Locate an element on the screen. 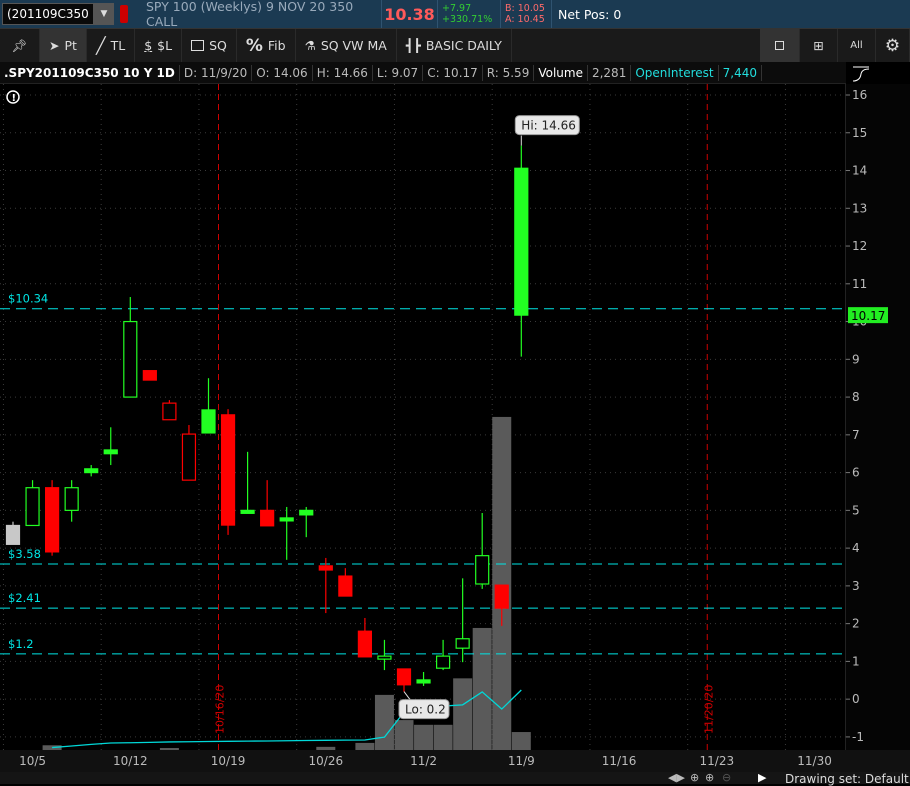  all-button: All is located at coordinates (857, 45).